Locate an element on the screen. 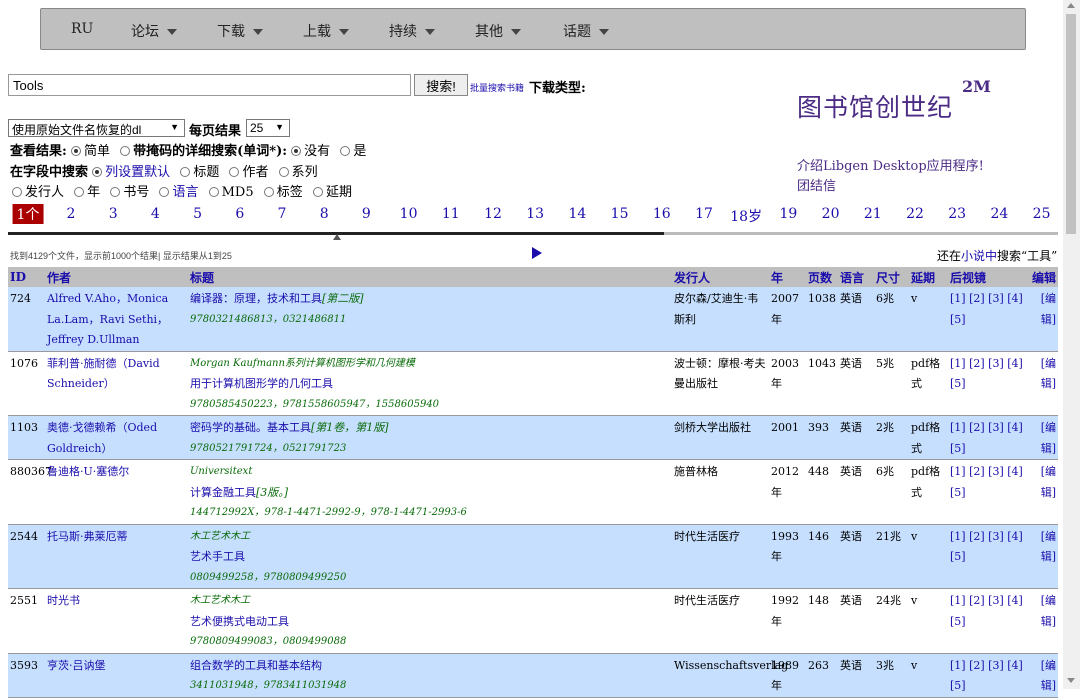 This screenshot has height=698, width=1080. radio-field-year is located at coordinates (79, 192).